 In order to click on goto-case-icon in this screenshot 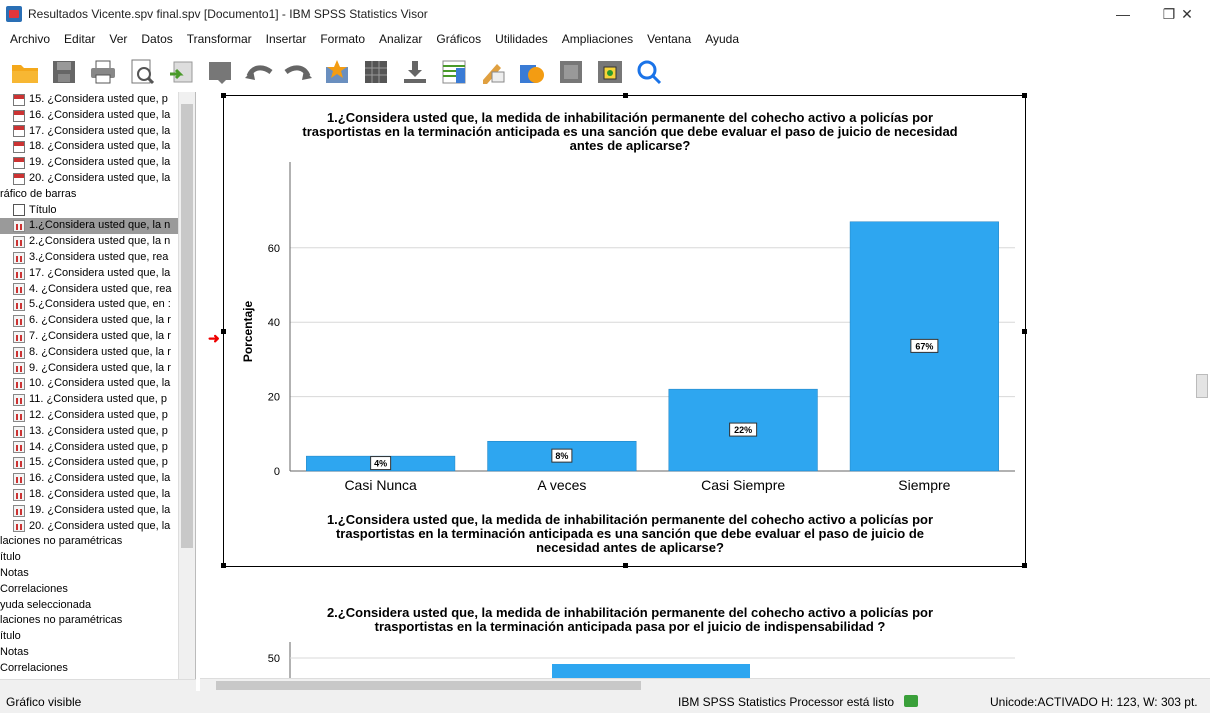, I will do `click(376, 72)`.